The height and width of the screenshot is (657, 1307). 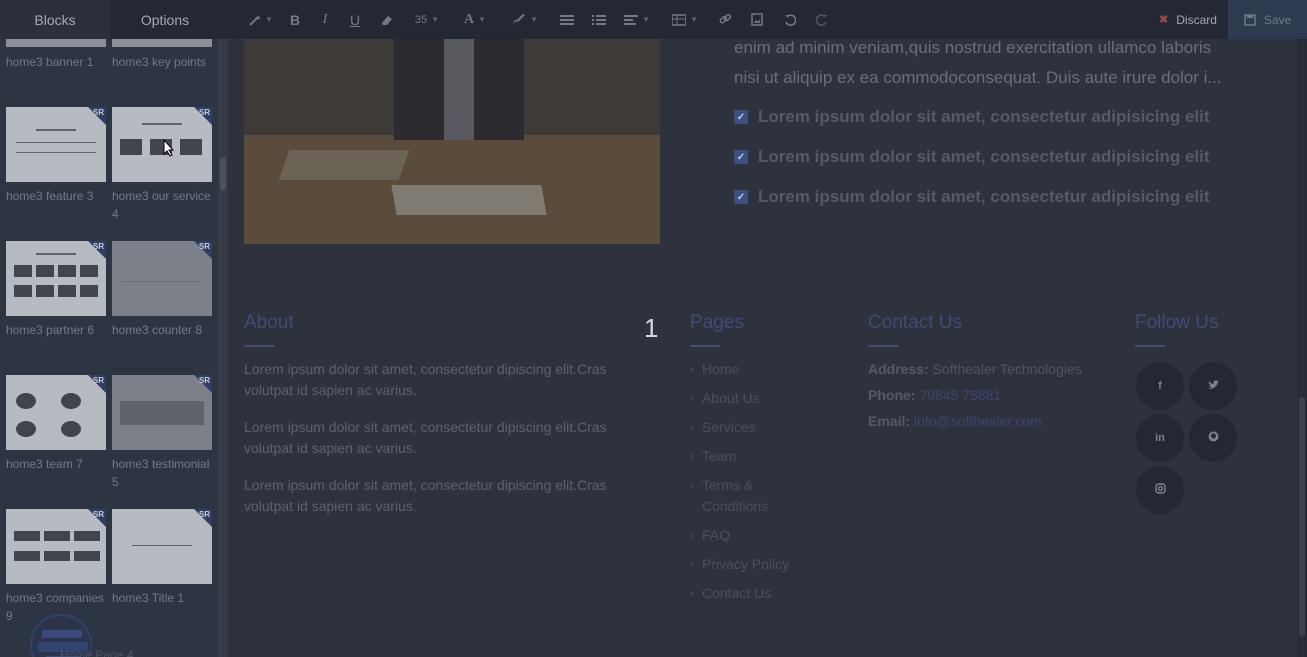 What do you see at coordinates (387, 19) in the screenshot?
I see `eraser-button` at bounding box center [387, 19].